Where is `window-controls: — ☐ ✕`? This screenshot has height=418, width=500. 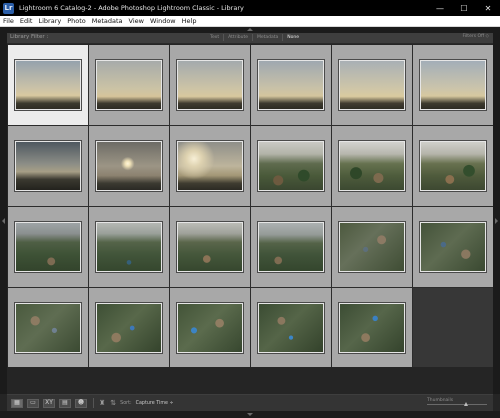
window-controls: — ☐ ✕ is located at coordinates (464, 8).